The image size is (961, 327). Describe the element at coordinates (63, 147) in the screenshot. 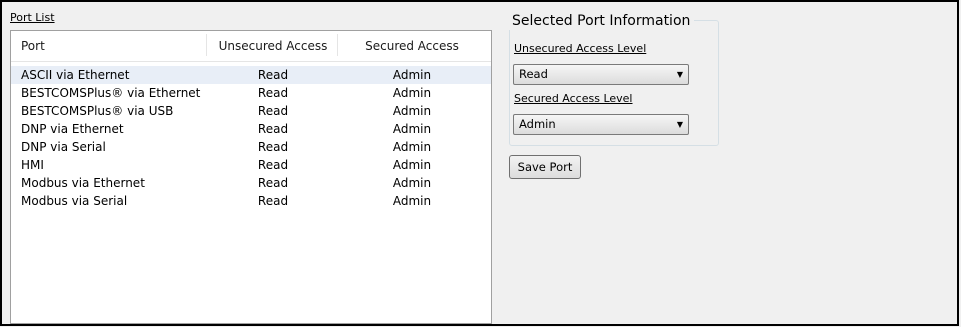

I see `port-name: DNP via Serial` at that location.